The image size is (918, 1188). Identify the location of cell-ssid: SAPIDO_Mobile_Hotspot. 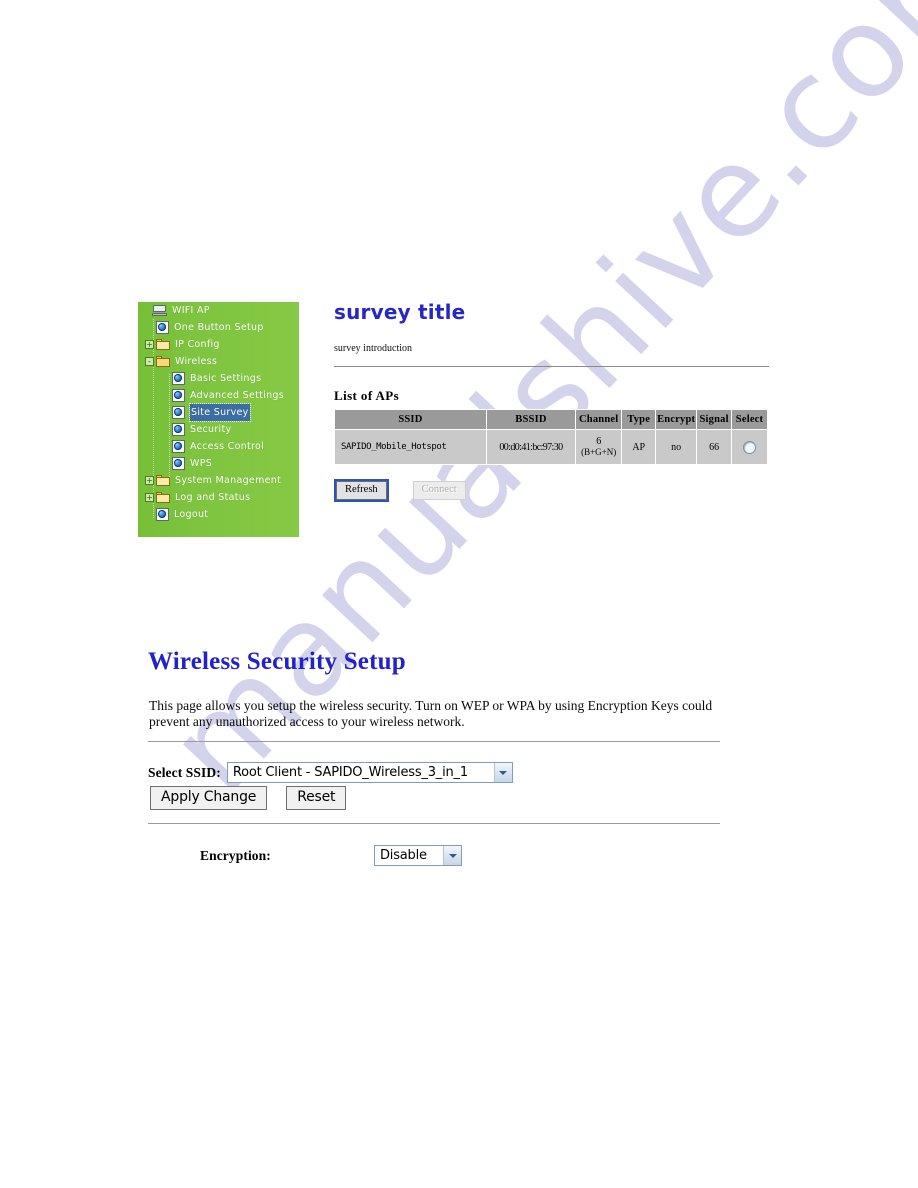
(410, 447).